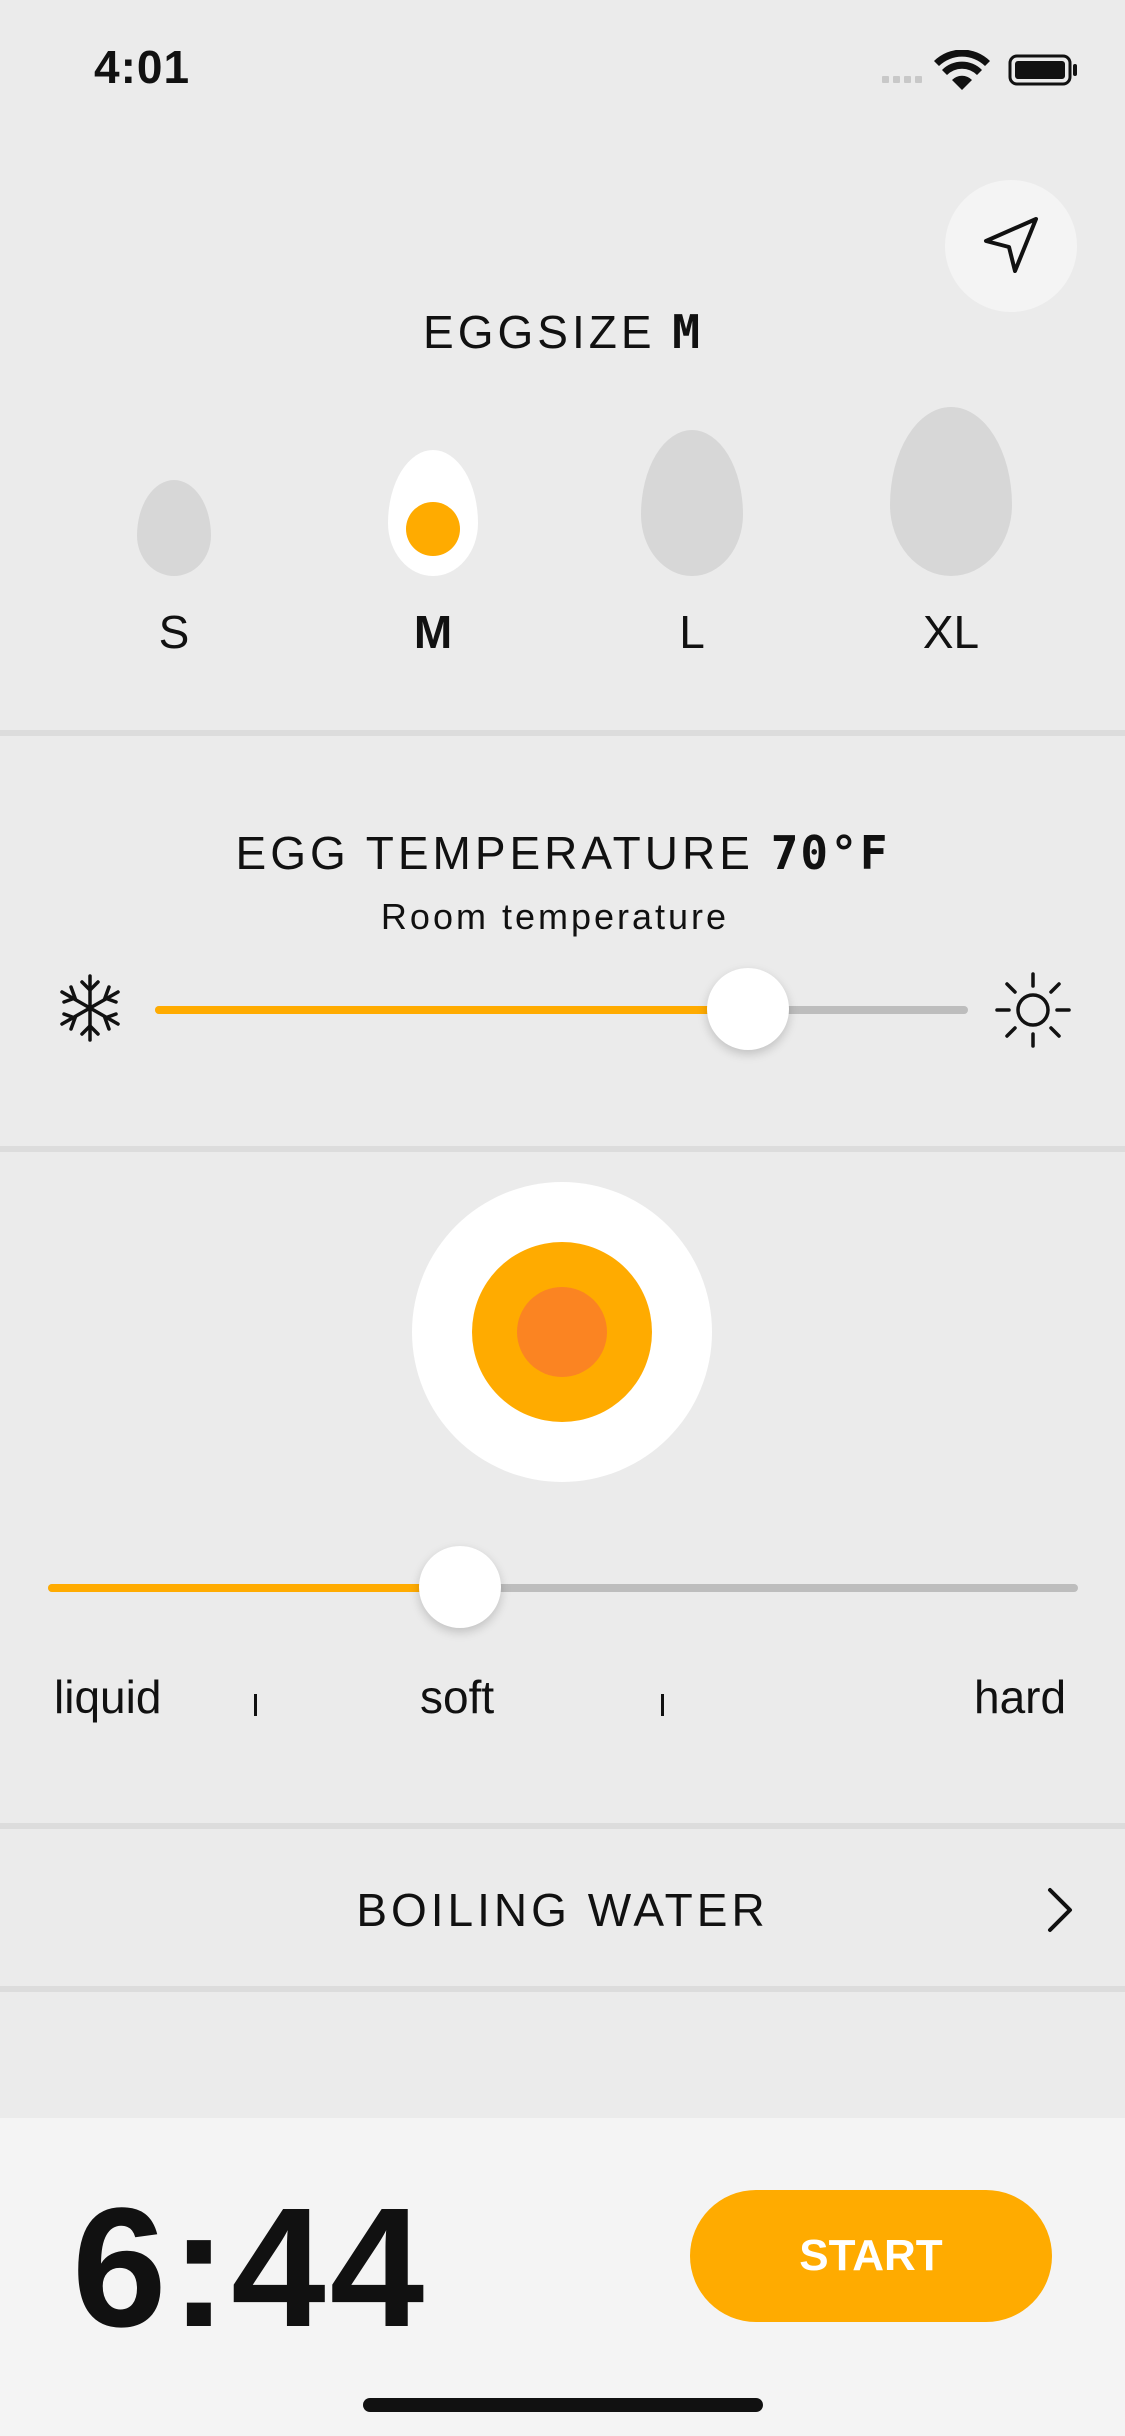 The width and height of the screenshot is (1125, 2436). I want to click on chevron-right-icon, so click(1060, 1912).